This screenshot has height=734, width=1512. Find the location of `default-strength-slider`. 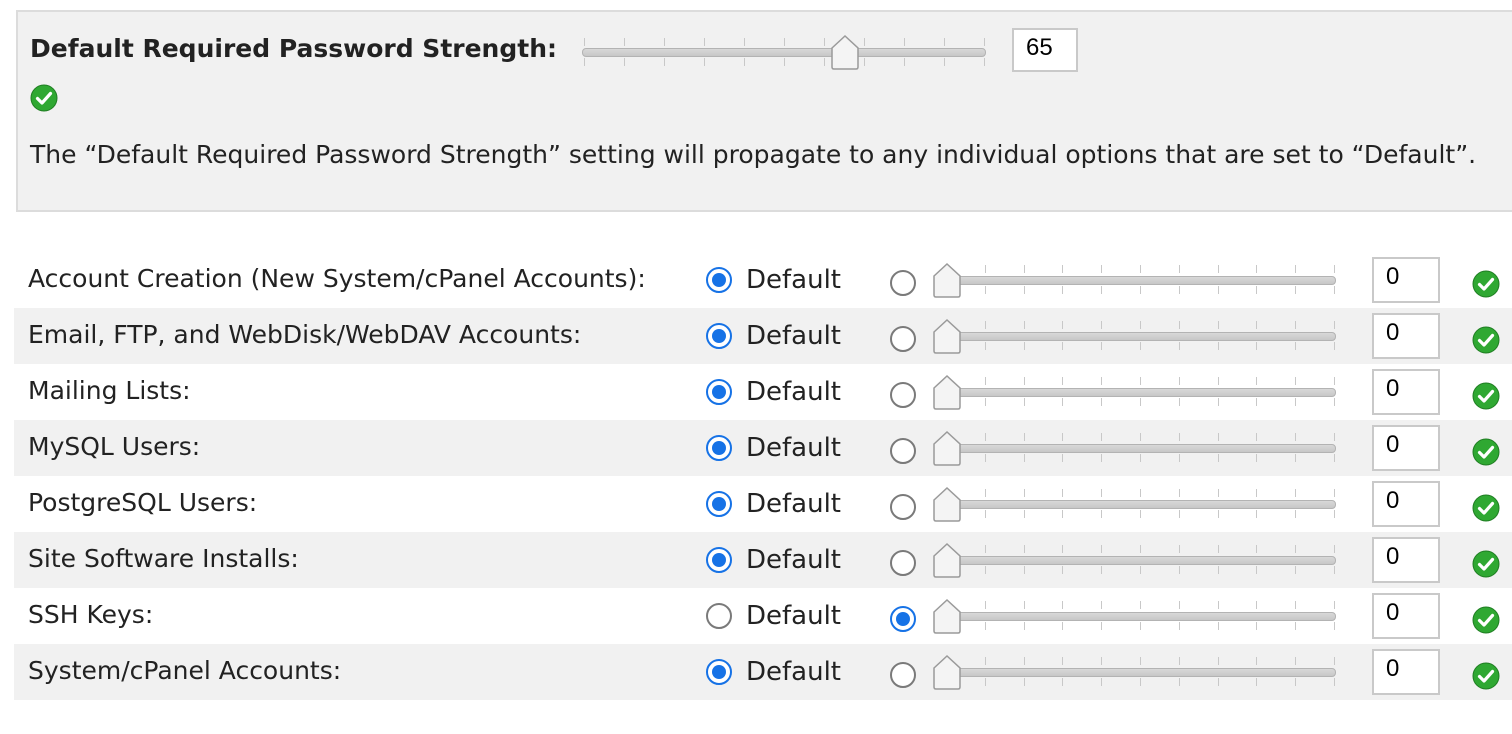

default-strength-slider is located at coordinates (784, 52).